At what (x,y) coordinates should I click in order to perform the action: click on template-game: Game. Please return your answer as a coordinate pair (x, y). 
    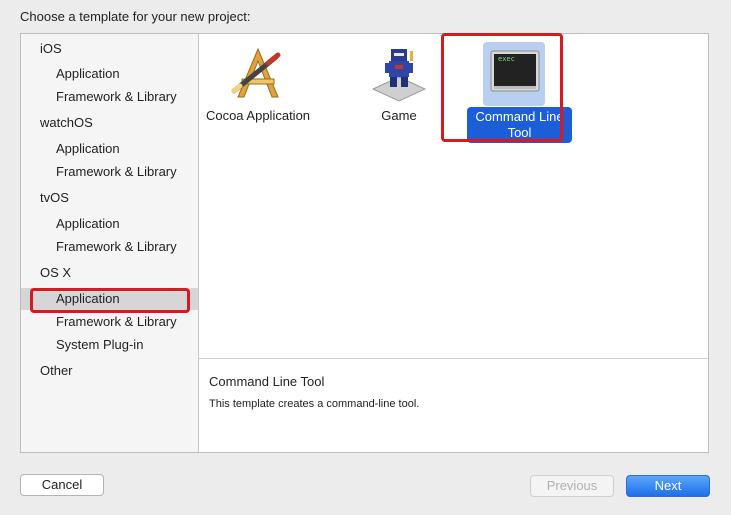
    Looking at the image, I should click on (399, 94).